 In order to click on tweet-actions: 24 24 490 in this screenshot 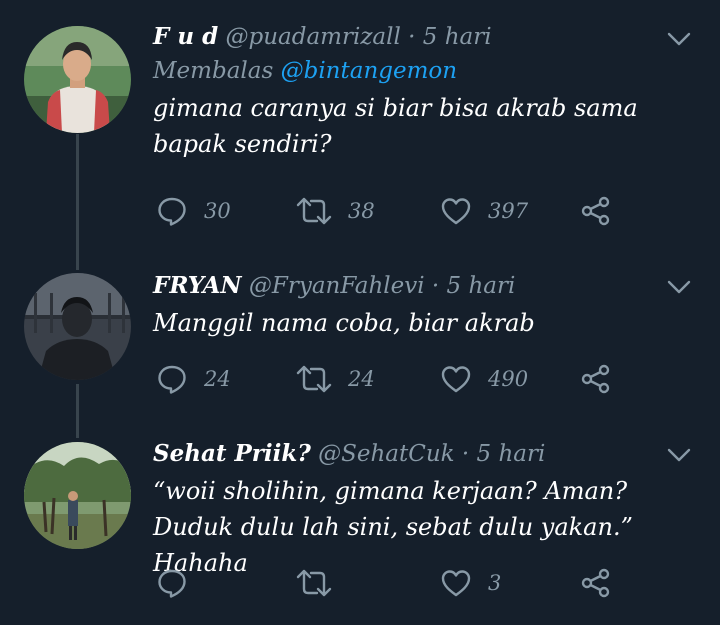, I will do `click(391, 379)`.